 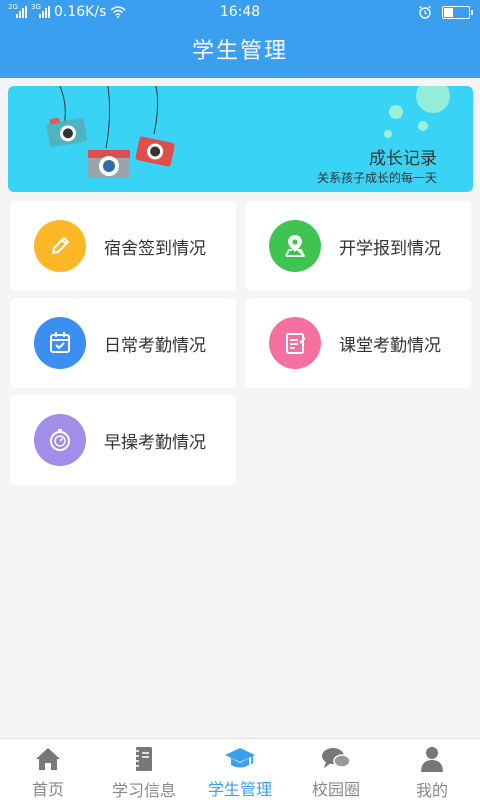 I want to click on notepad-icon, so click(x=295, y=343).